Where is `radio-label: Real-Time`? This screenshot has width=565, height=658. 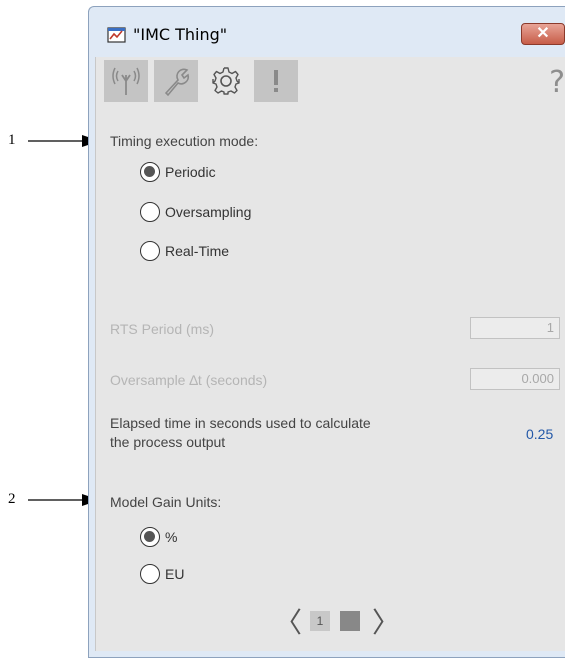 radio-label: Real-Time is located at coordinates (197, 251).